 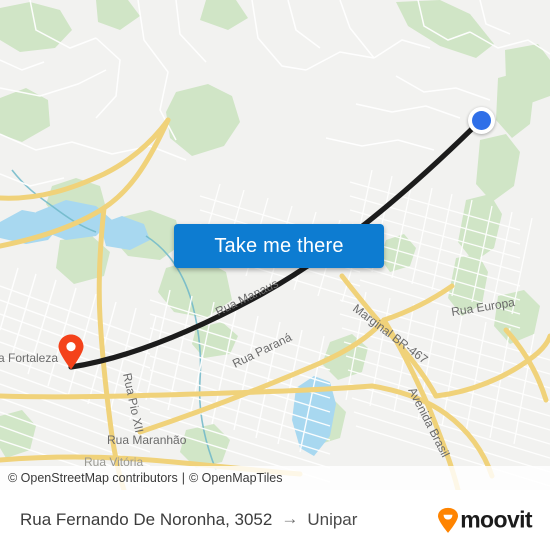 I want to click on moovit-wordmark: moovit, so click(x=496, y=519).